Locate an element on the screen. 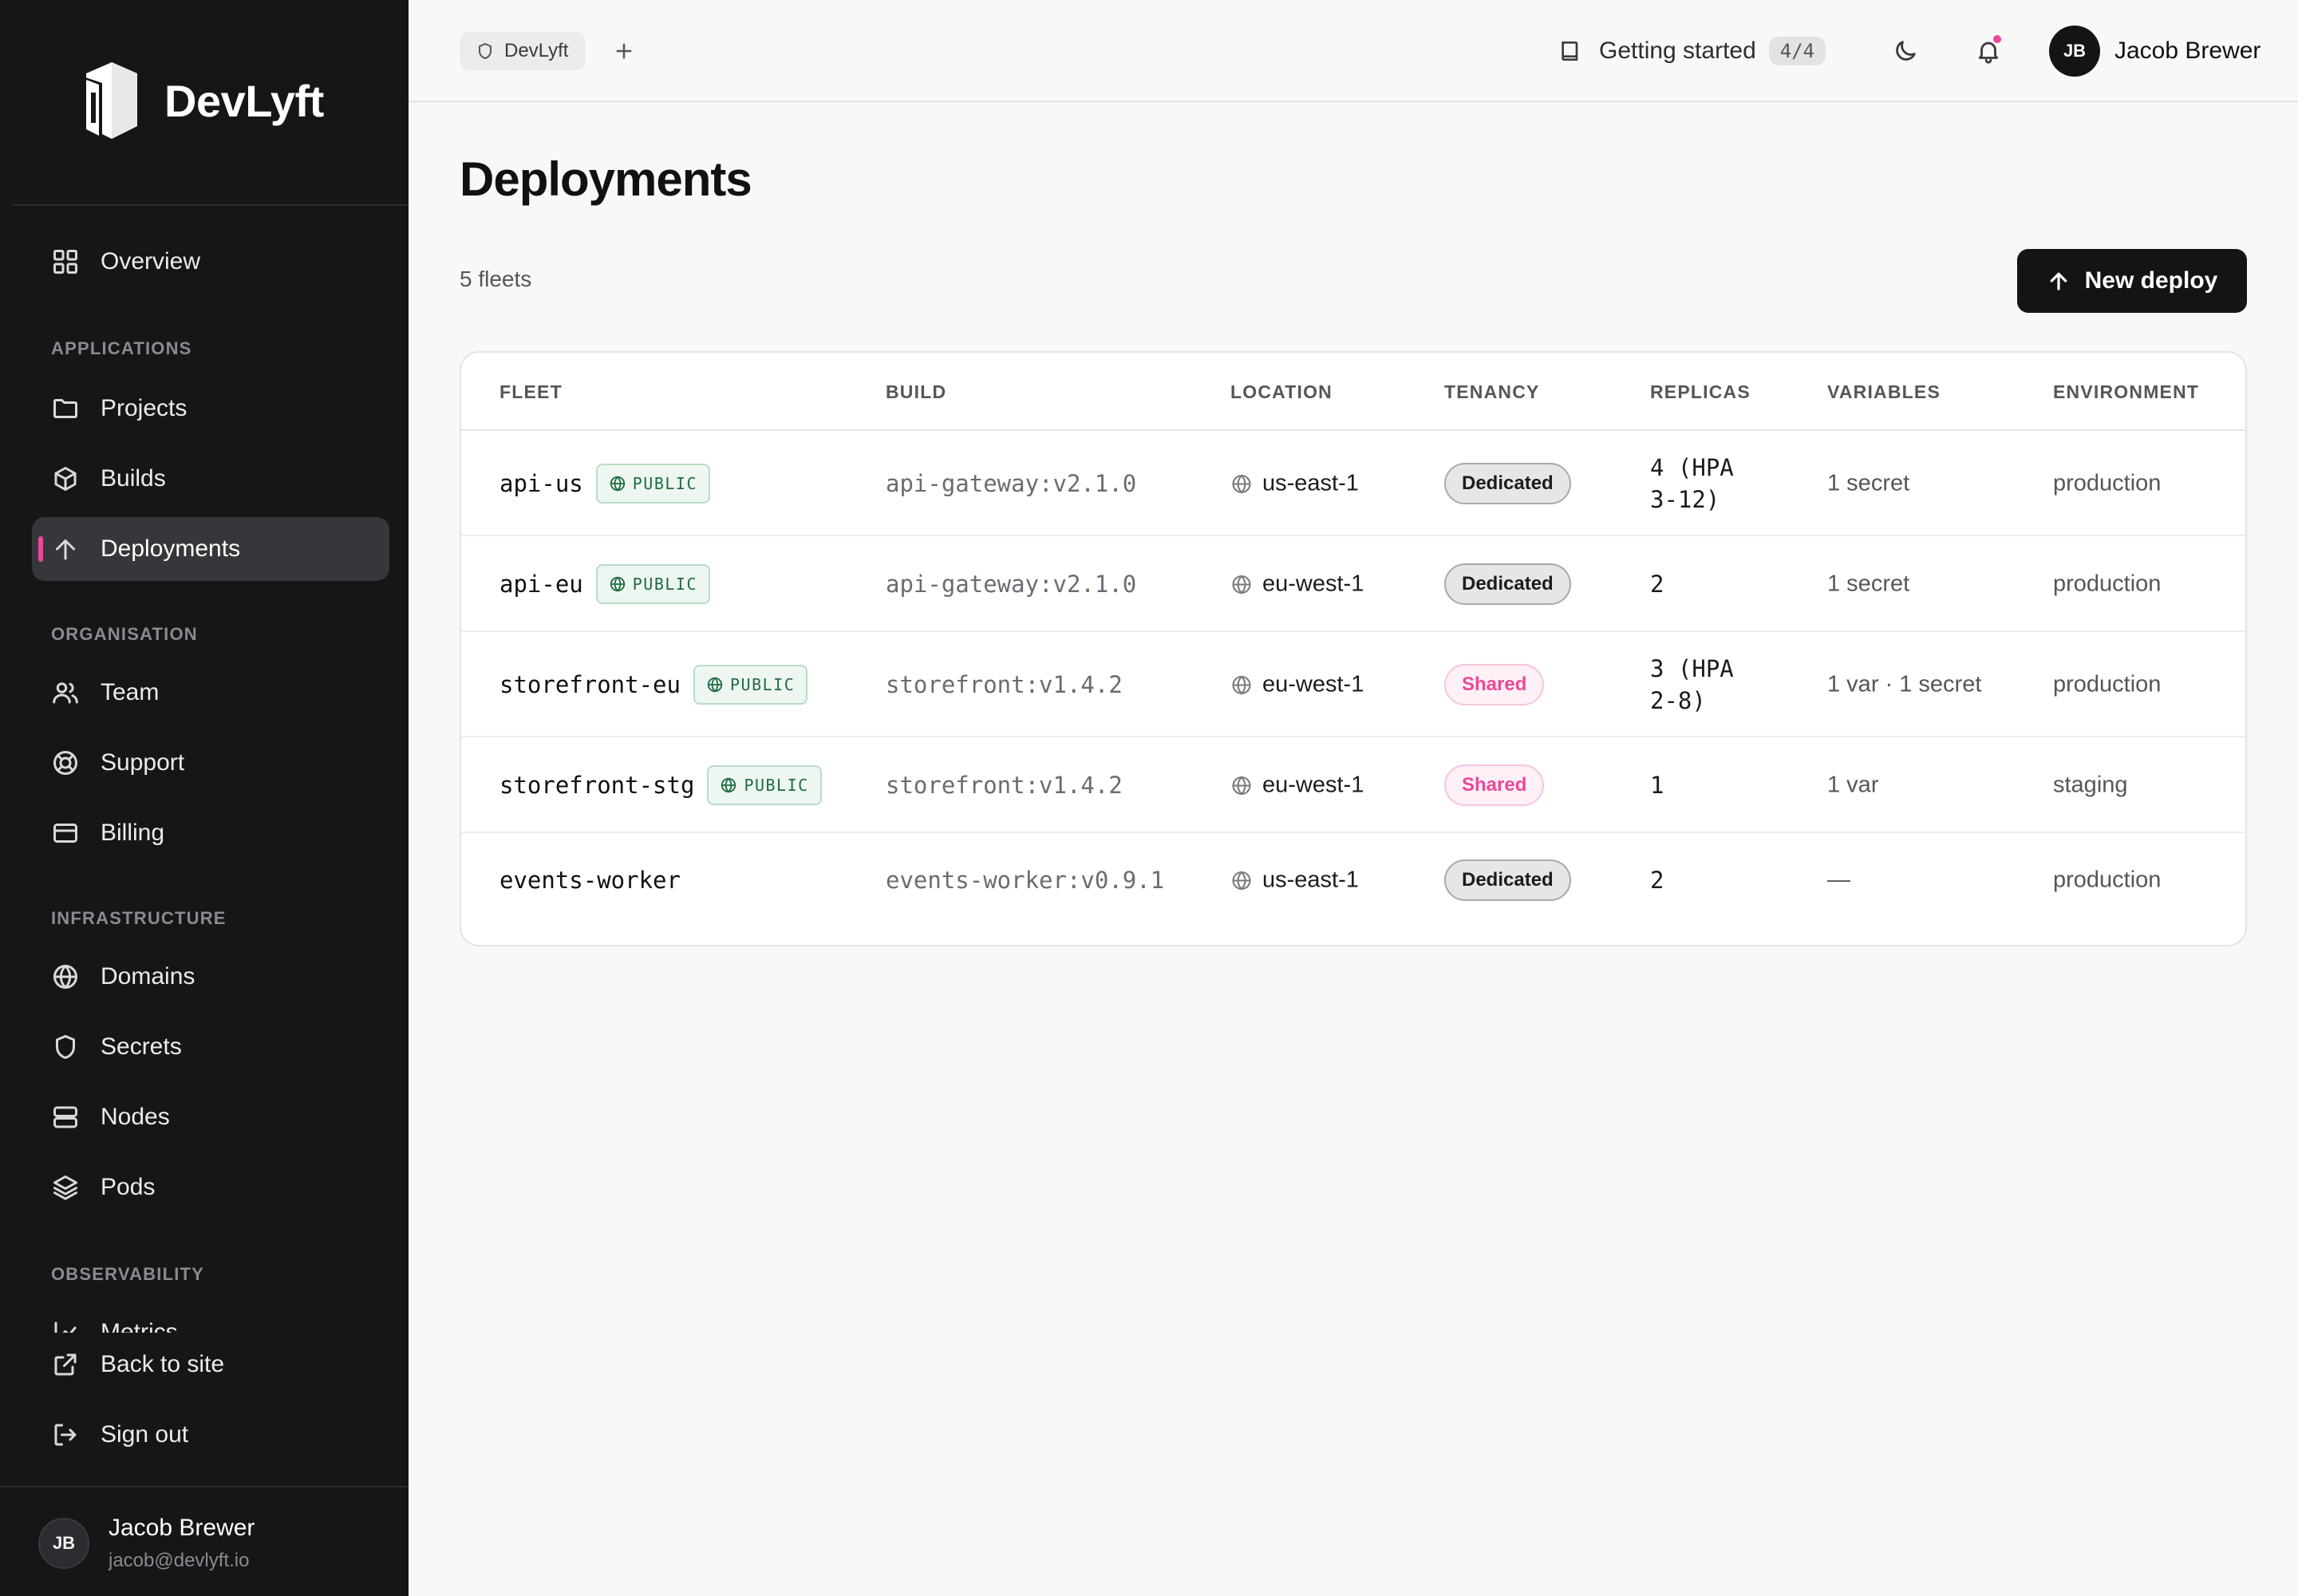 The width and height of the screenshot is (2298, 1596). shield-icon is located at coordinates (65, 1047).